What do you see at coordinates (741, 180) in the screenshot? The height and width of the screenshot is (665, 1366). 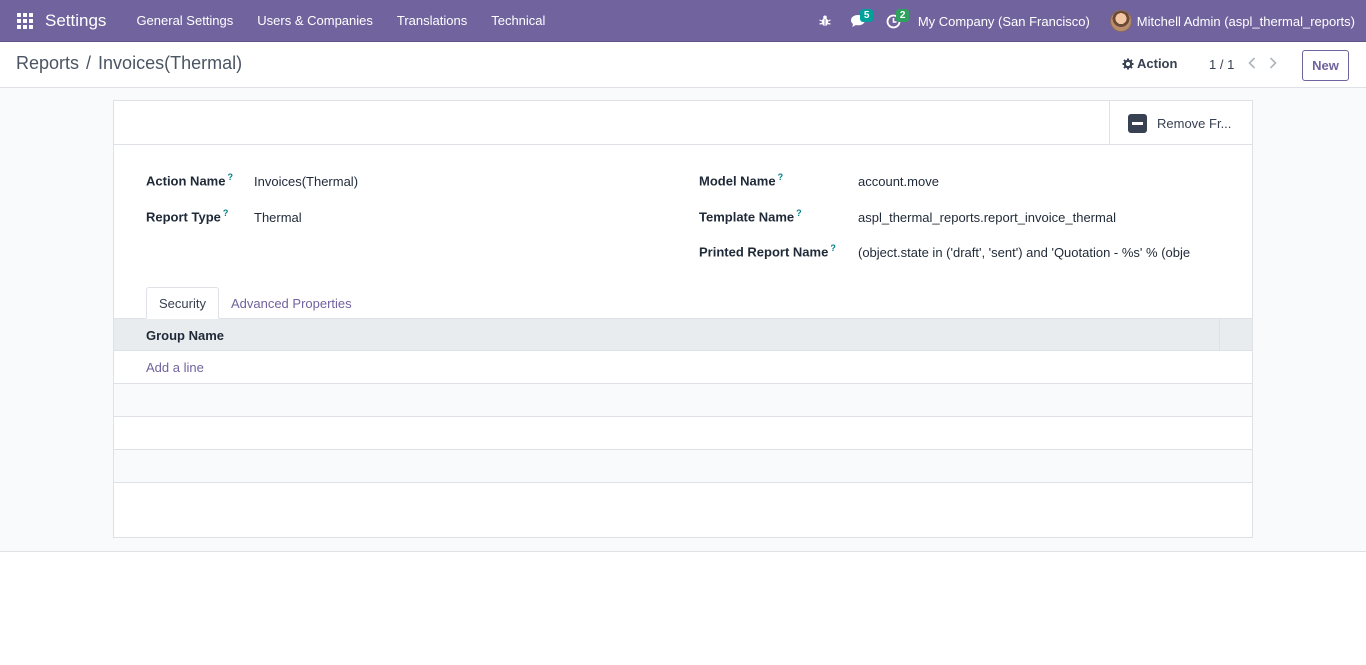 I see `model-name-label: Model Name?` at bounding box center [741, 180].